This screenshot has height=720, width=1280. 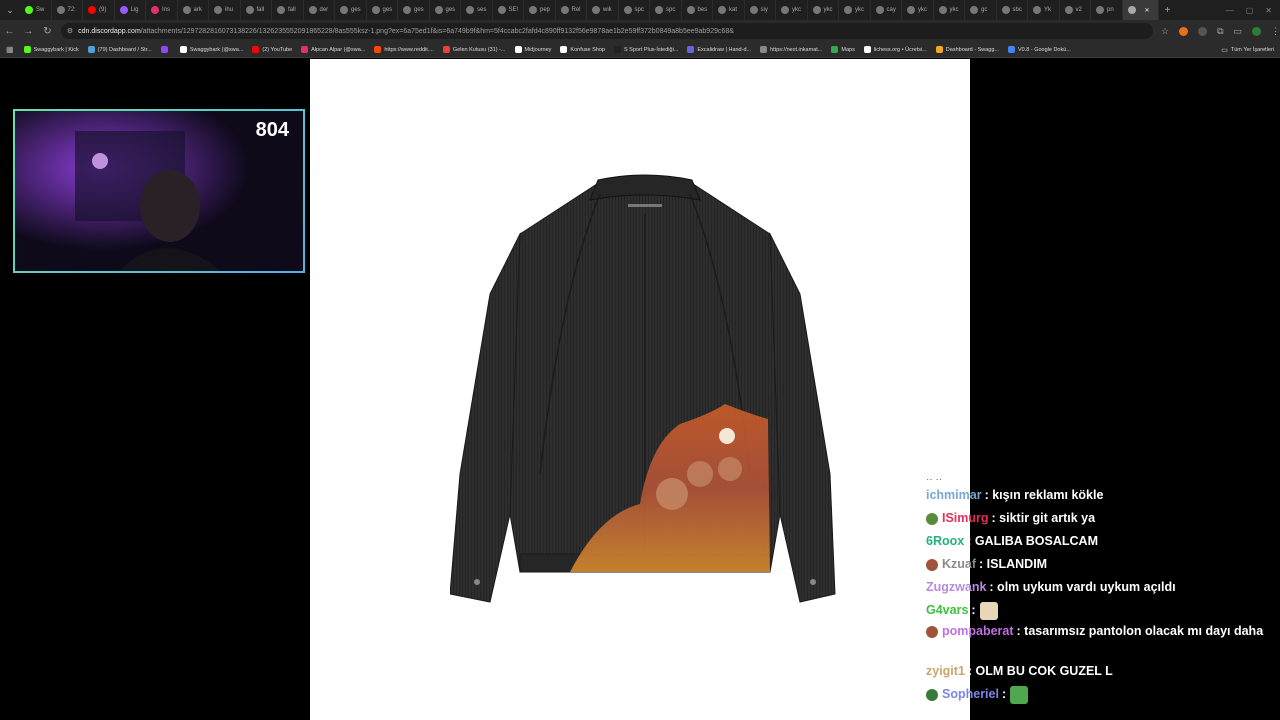 I want to click on browser-tab: v2, so click(x=1075, y=10).